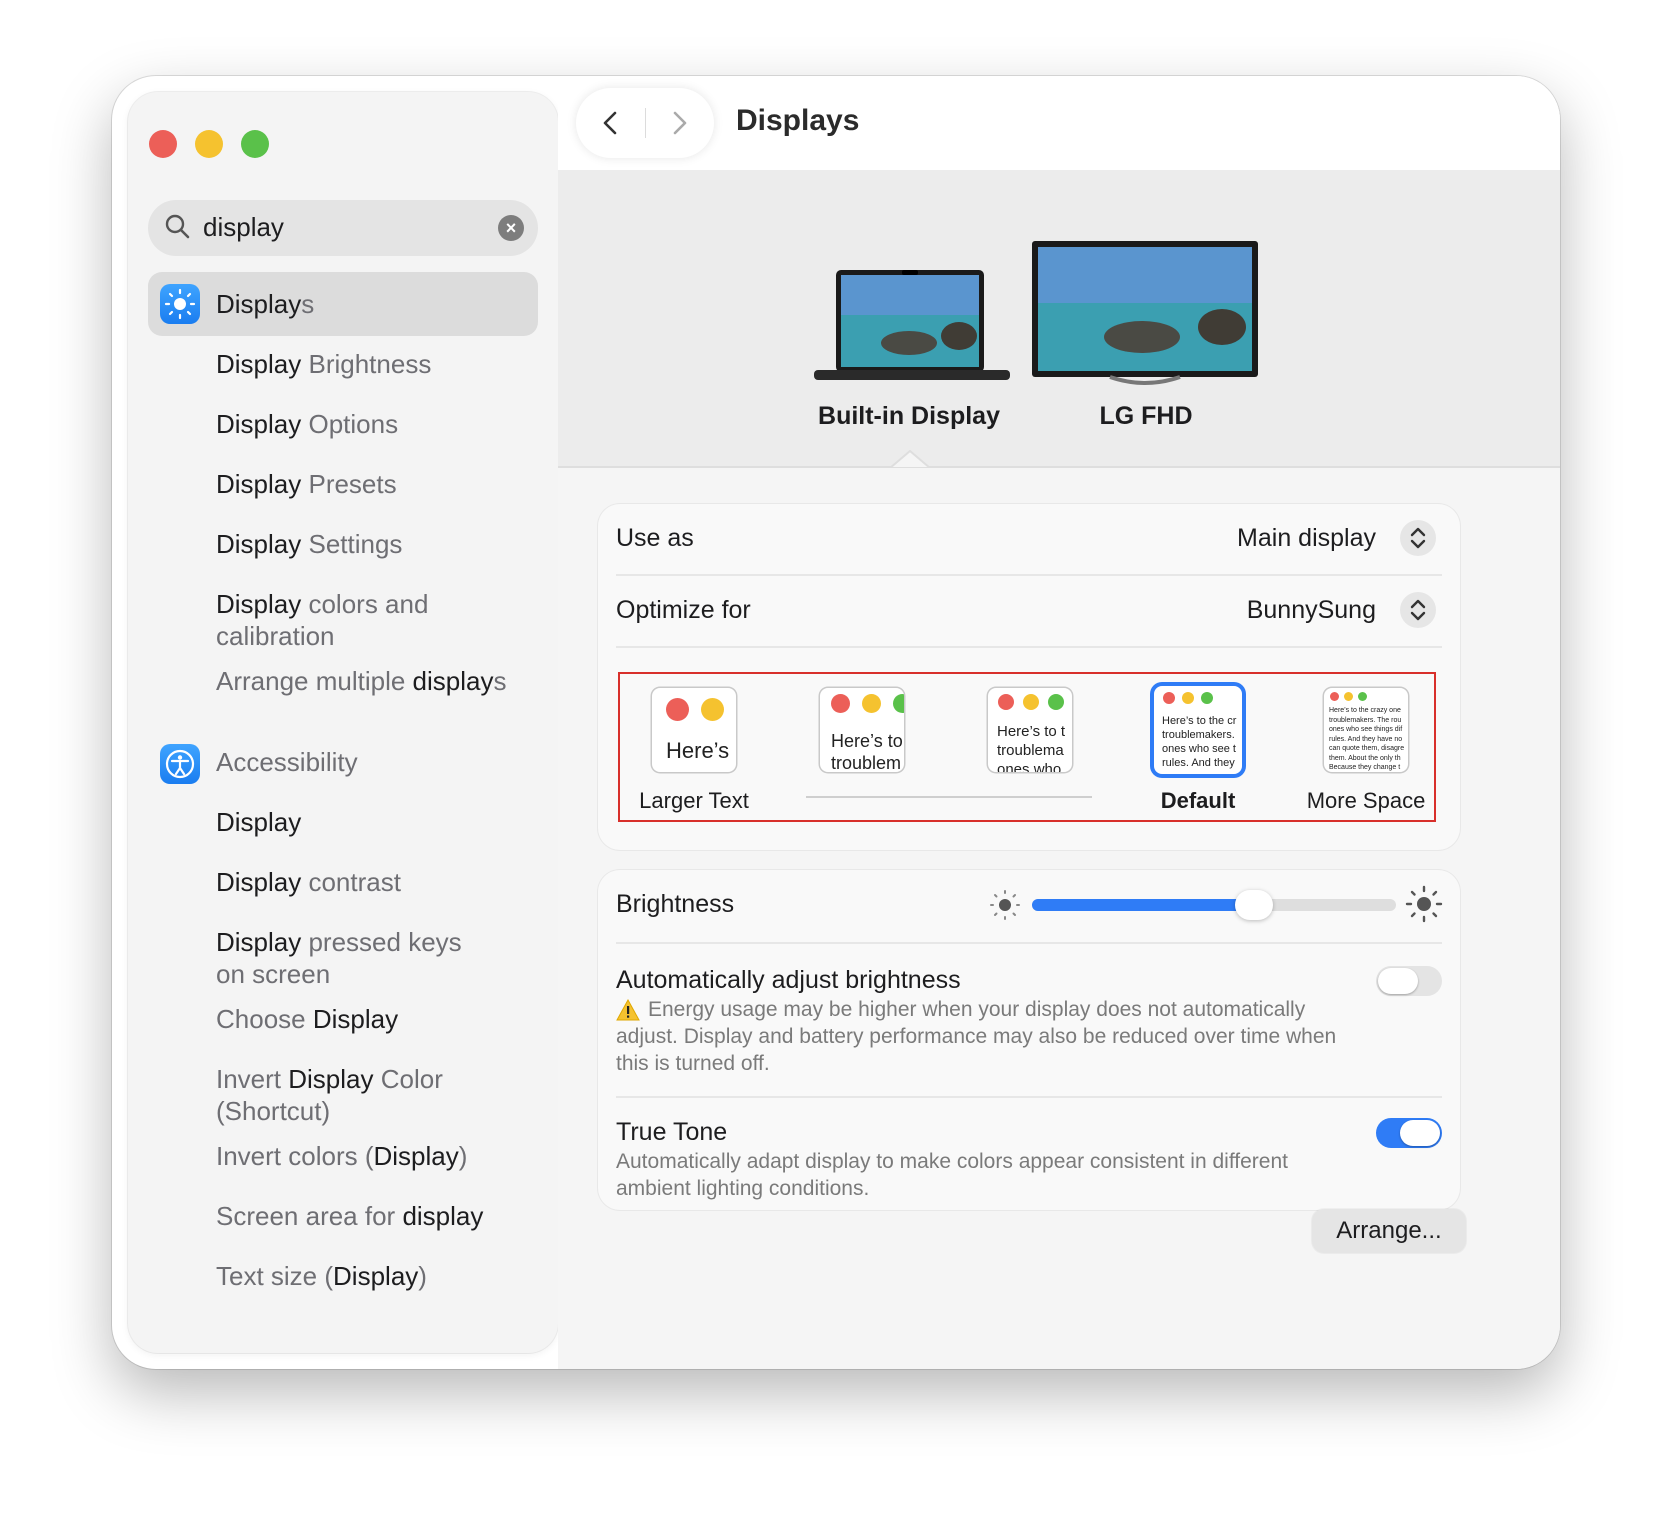 Image resolution: width=1670 pixels, height=1514 pixels. Describe the element at coordinates (1145, 313) in the screenshot. I see `monitor-icon` at that location.